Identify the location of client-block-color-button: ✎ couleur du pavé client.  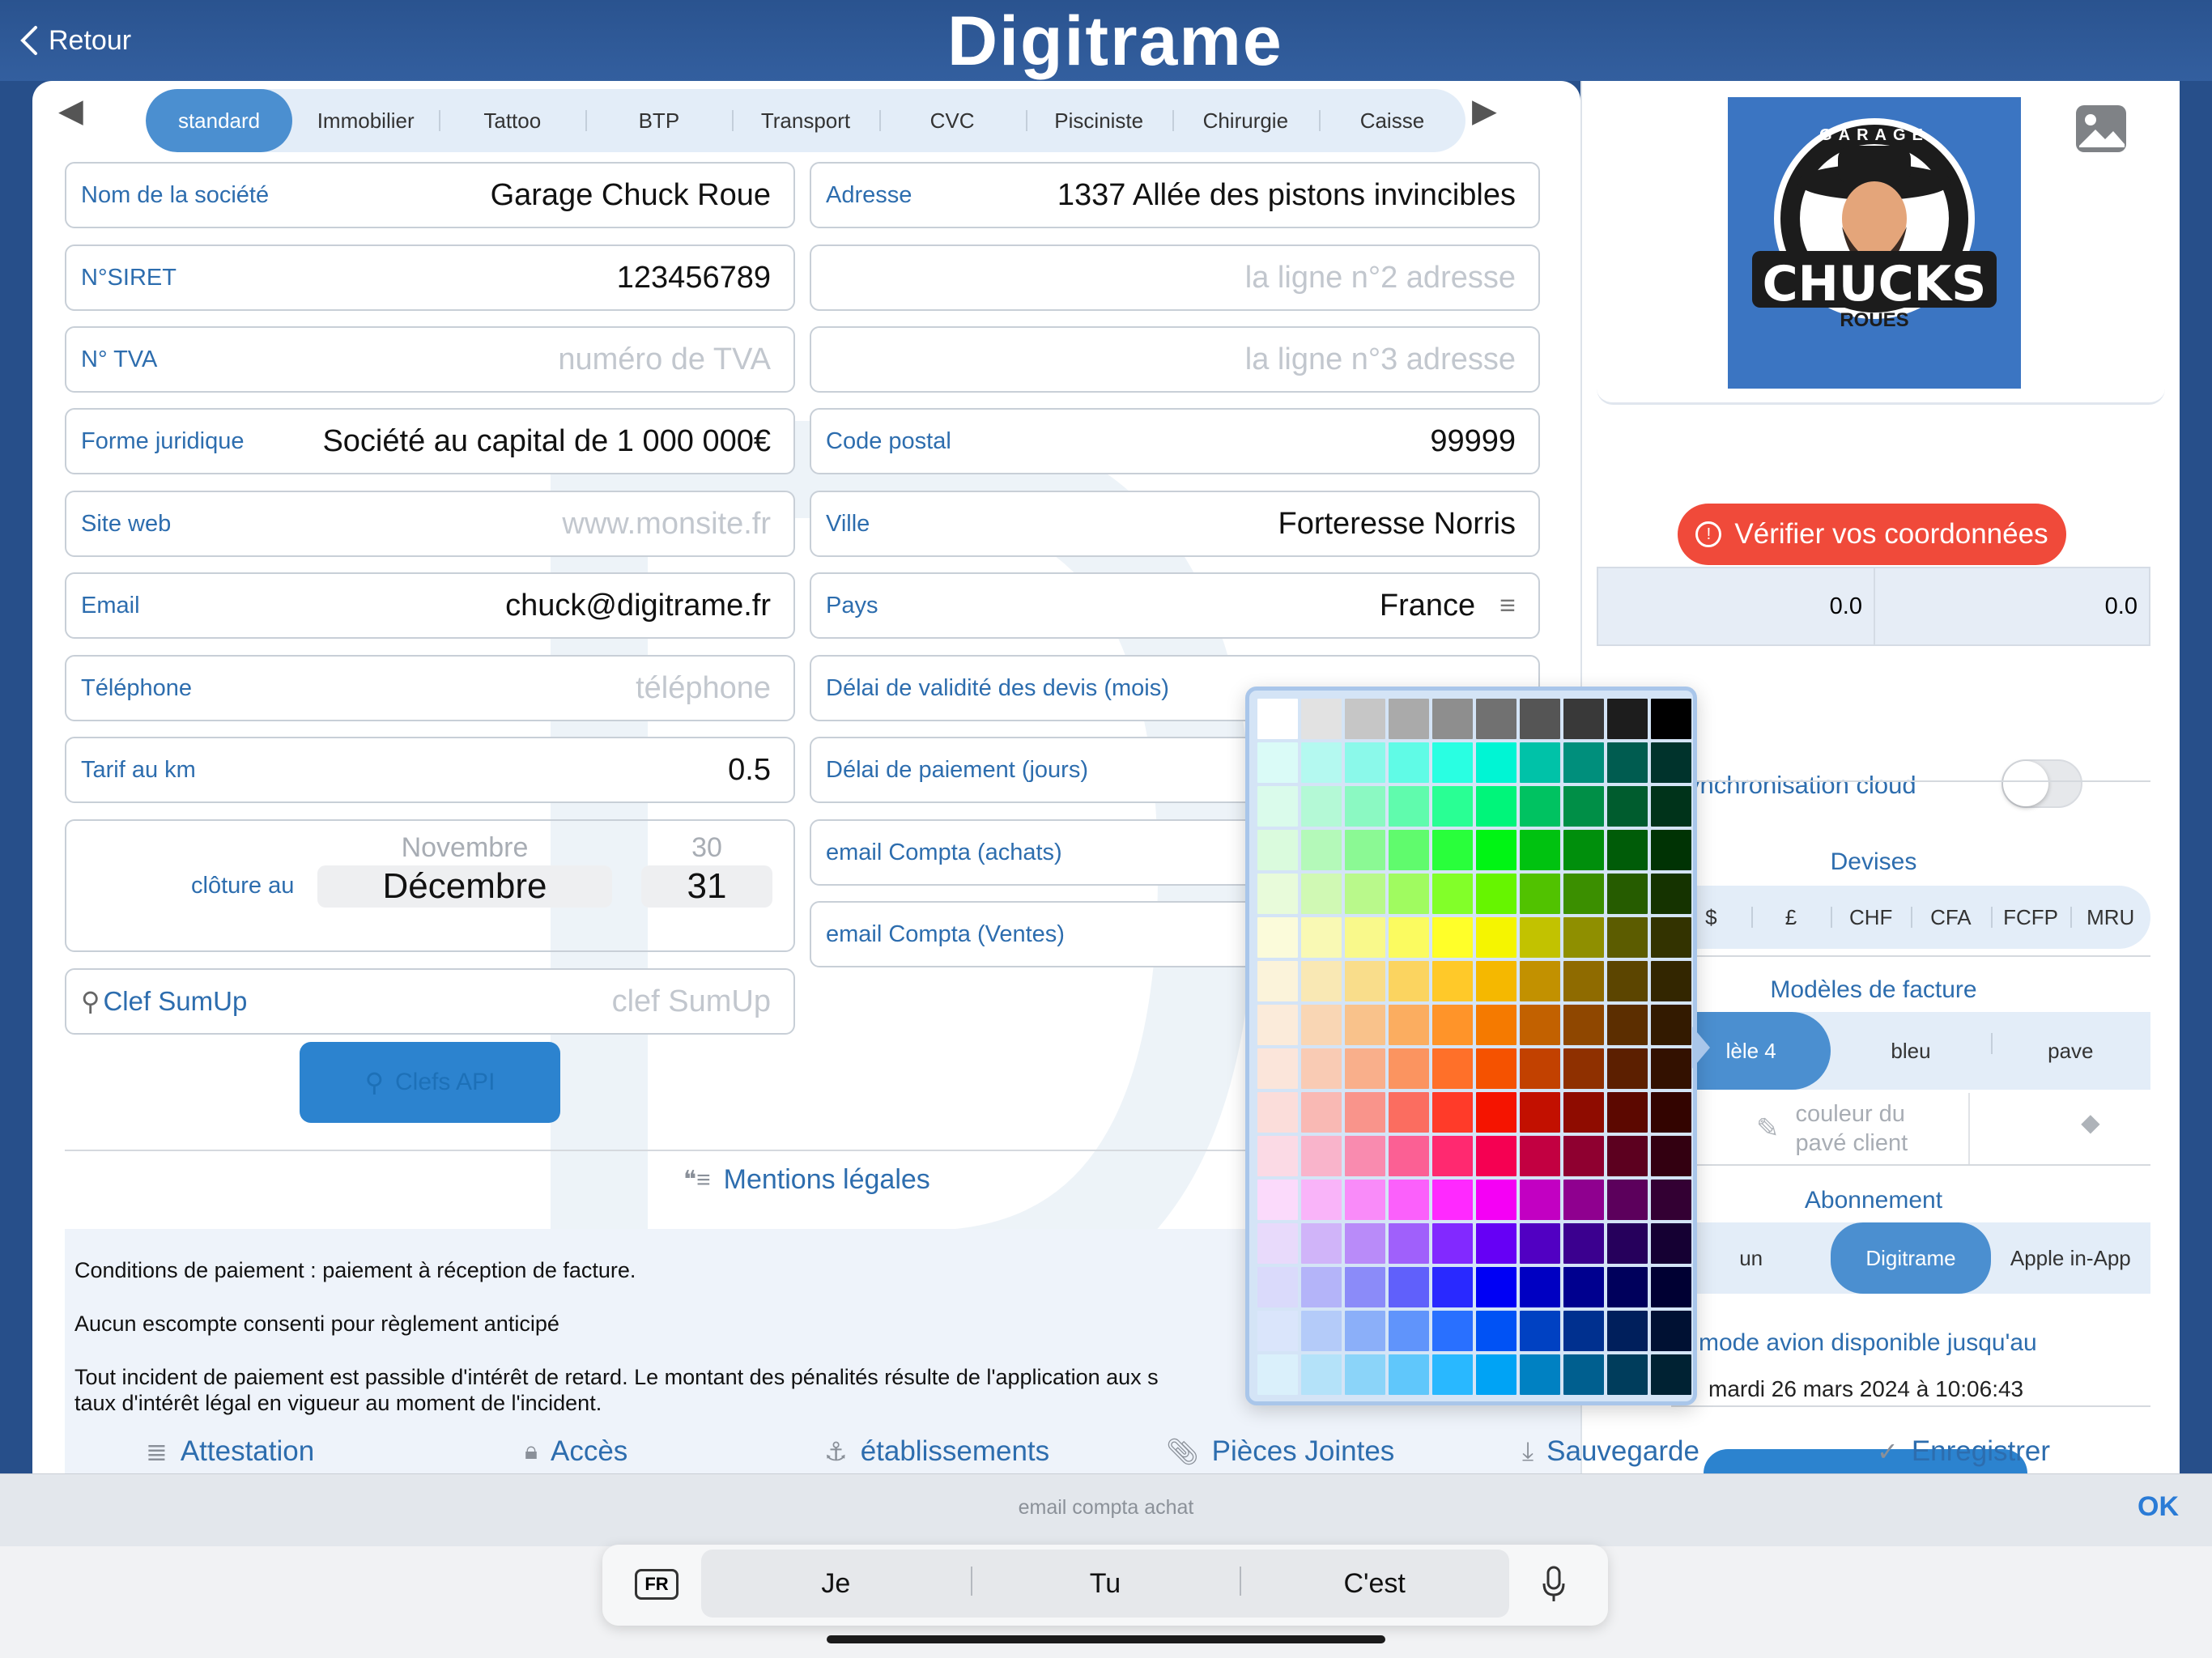
(1839, 1128).